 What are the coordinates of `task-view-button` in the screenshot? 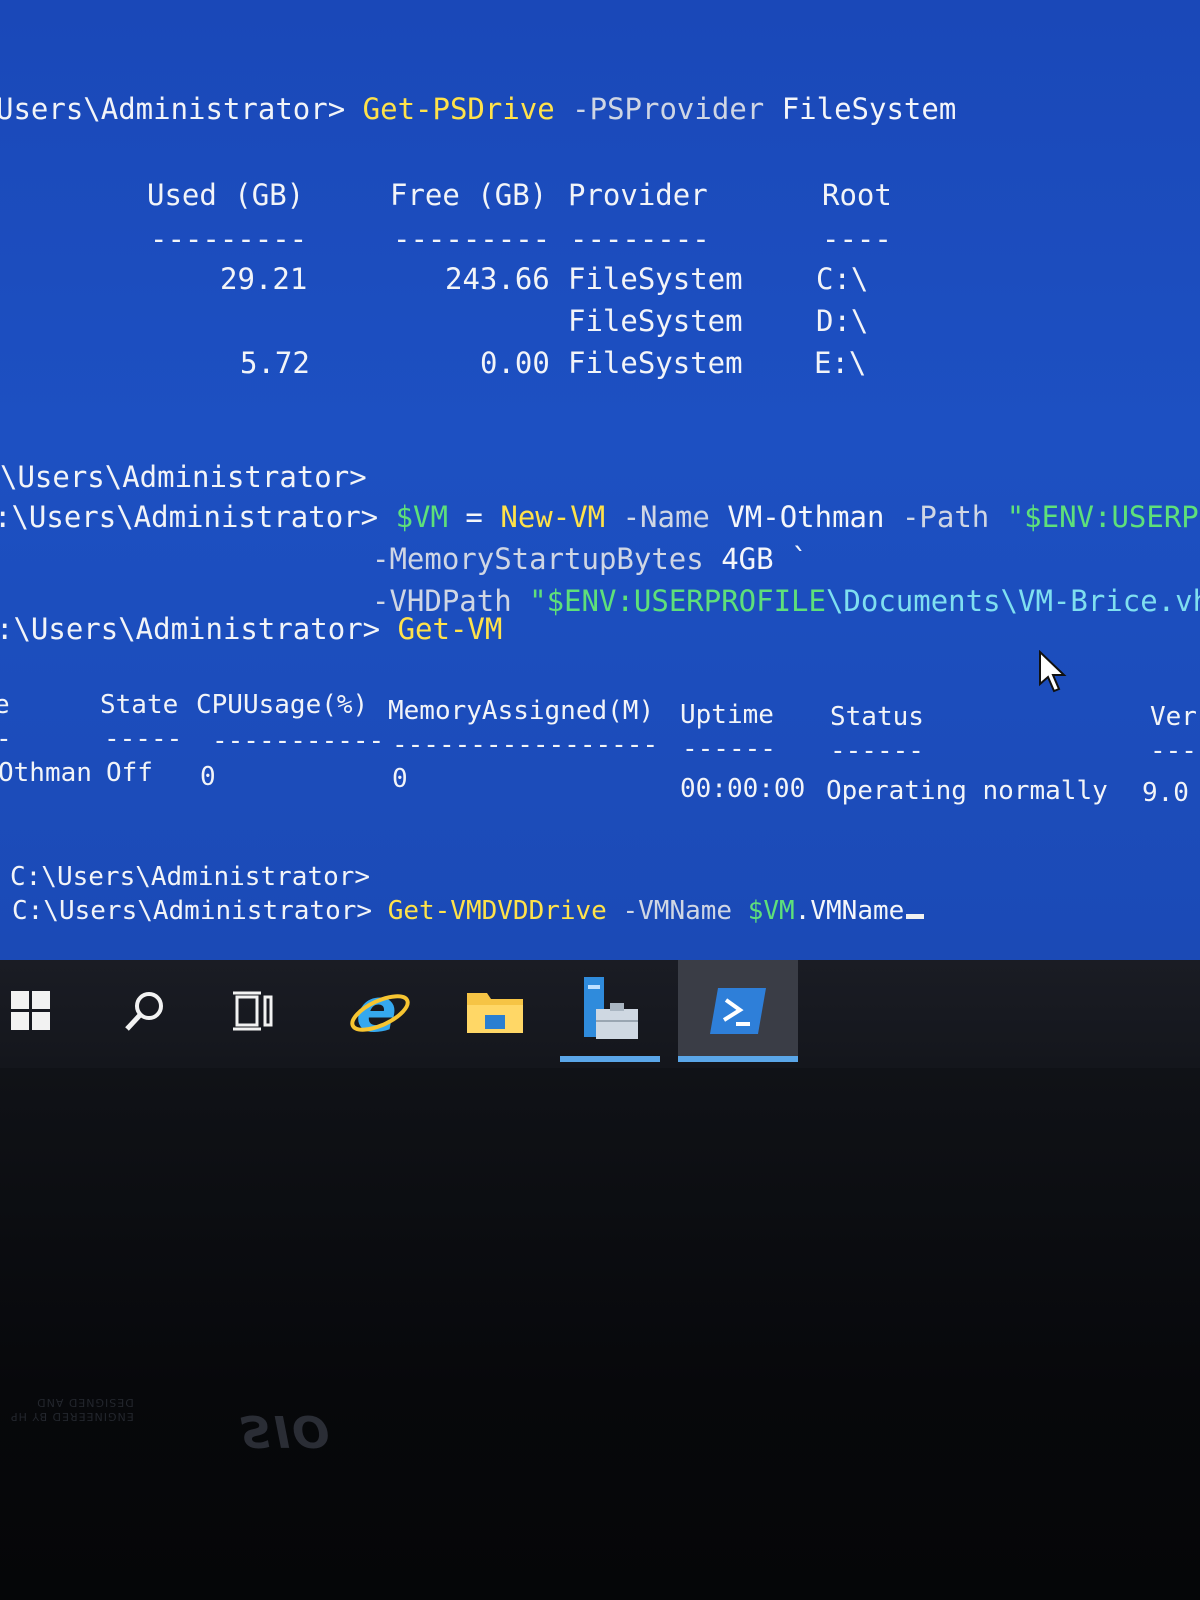 It's located at (255, 1011).